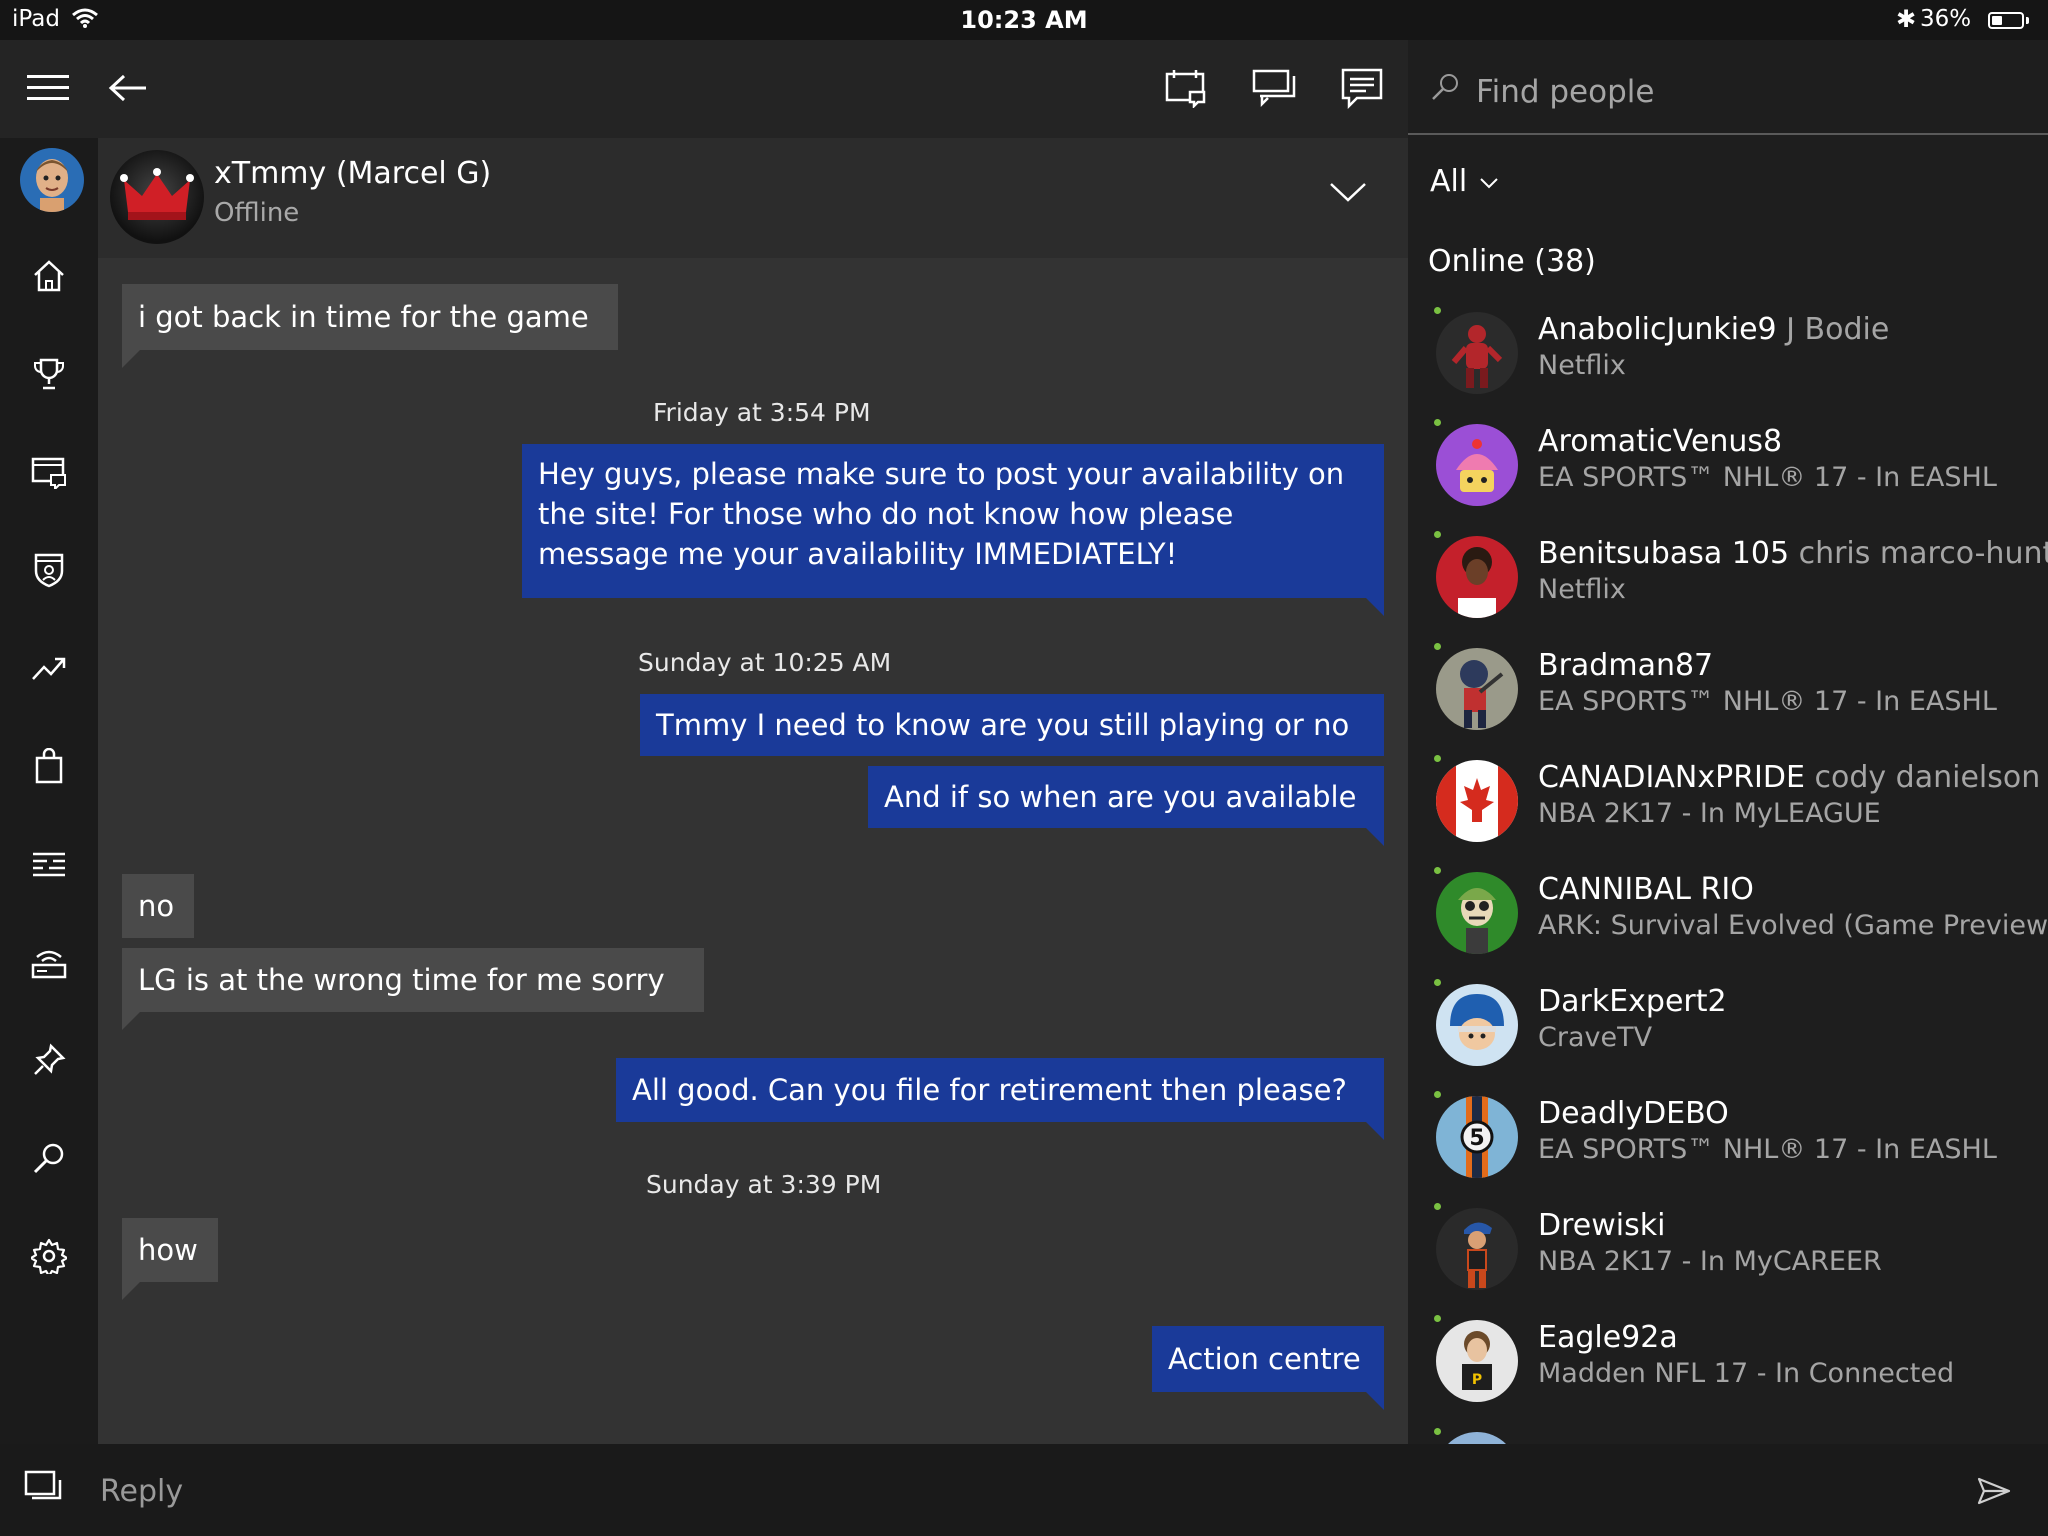 The image size is (2048, 1536). What do you see at coordinates (1449, 181) in the screenshot?
I see `filter-label: All` at bounding box center [1449, 181].